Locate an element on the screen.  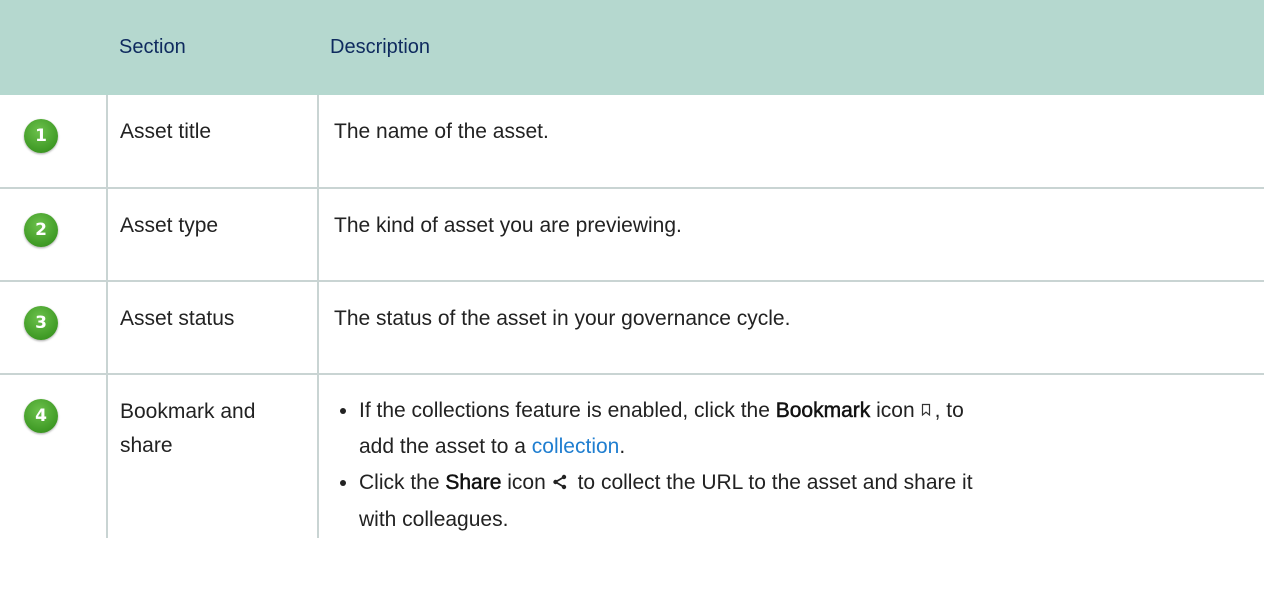
section-cell: Asset status is located at coordinates (213, 328).